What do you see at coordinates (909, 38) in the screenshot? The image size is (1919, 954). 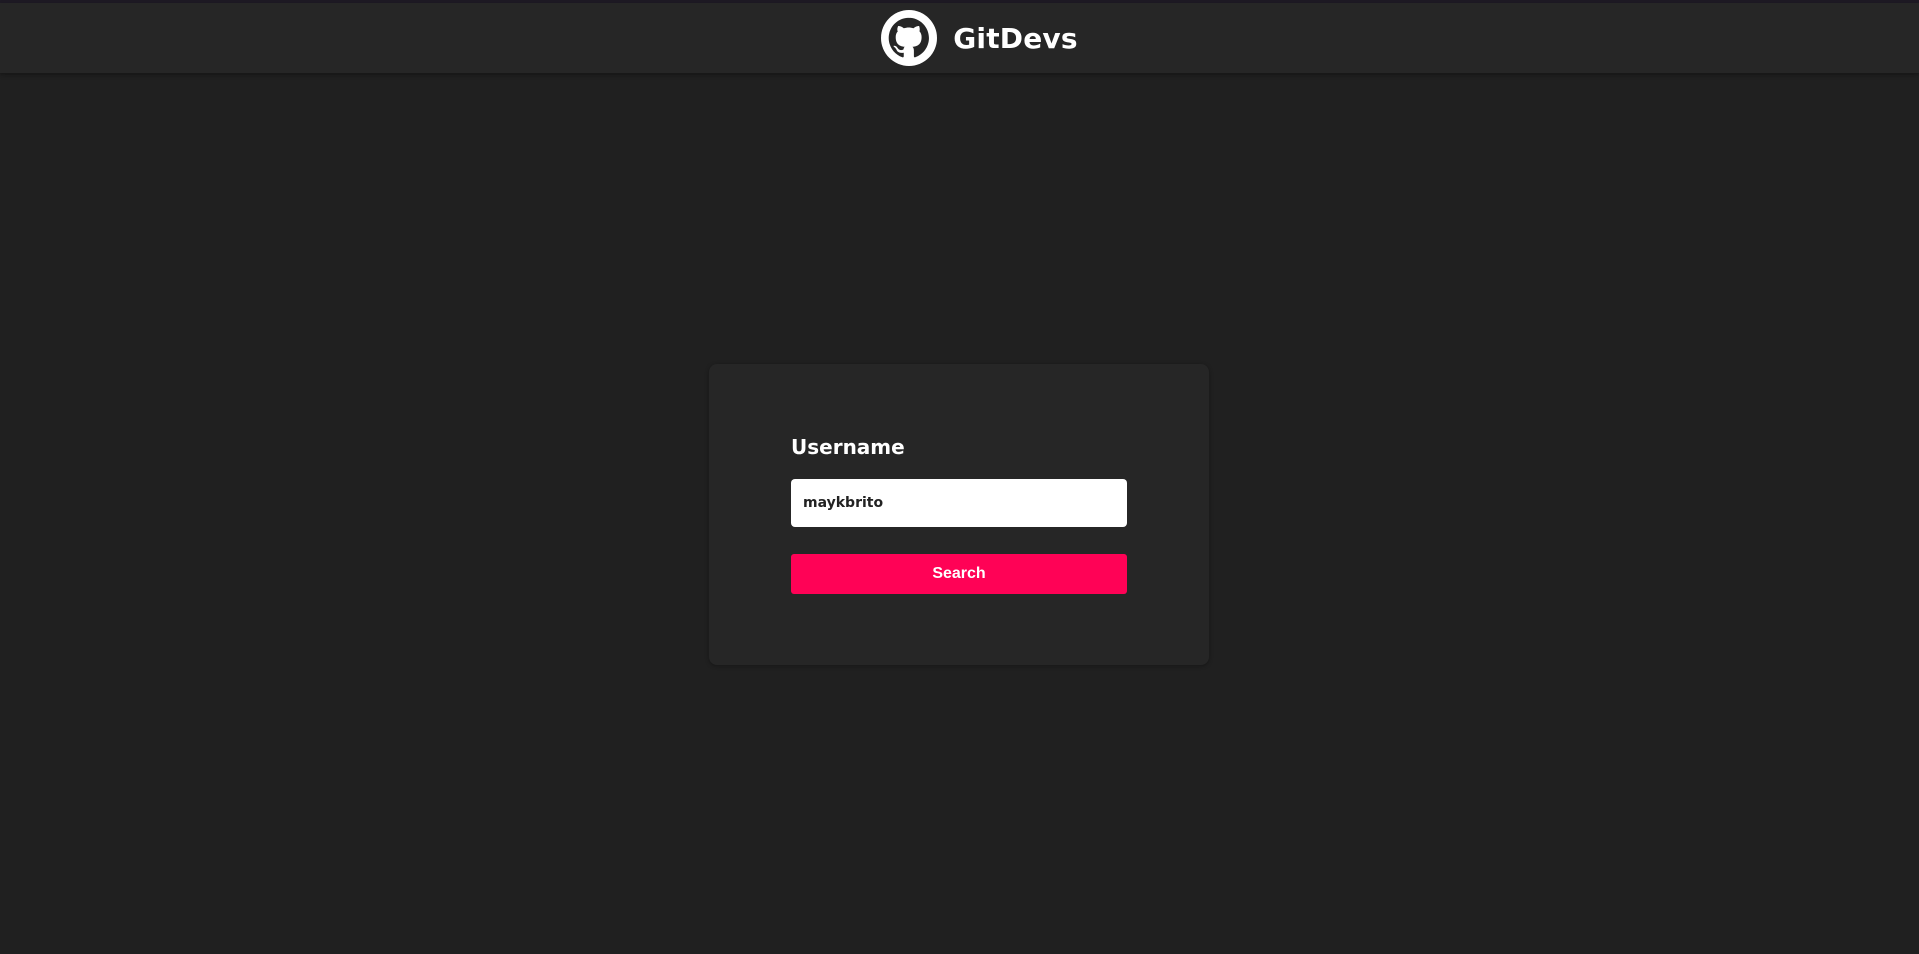 I see `github-icon` at bounding box center [909, 38].